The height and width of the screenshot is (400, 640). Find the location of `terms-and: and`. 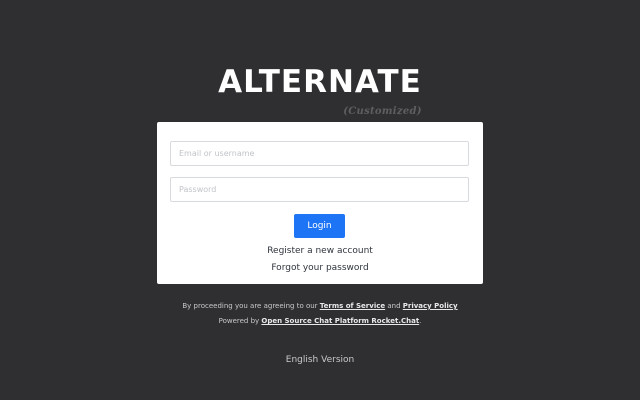

terms-and: and is located at coordinates (394, 306).